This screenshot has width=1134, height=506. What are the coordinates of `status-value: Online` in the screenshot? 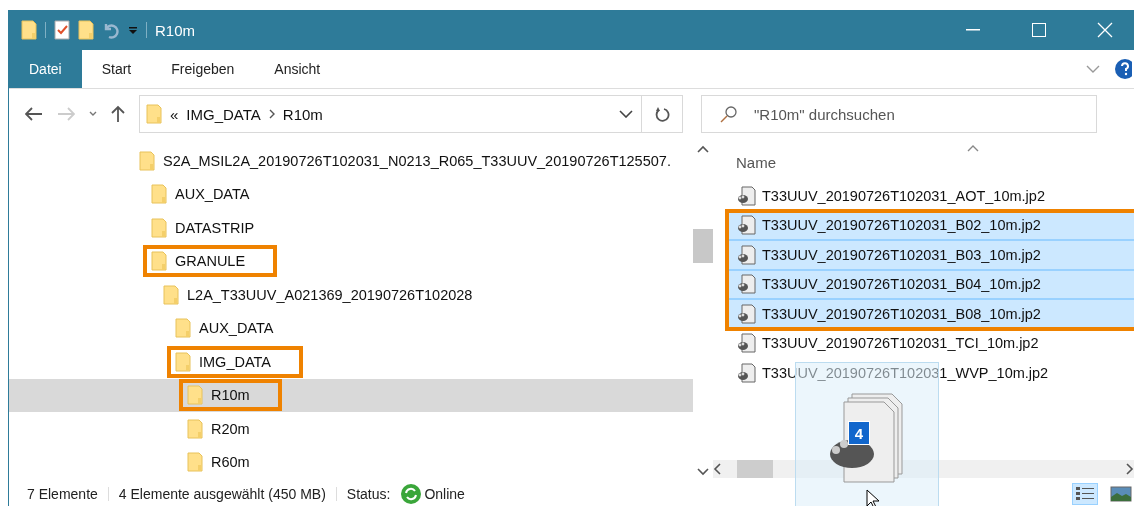 It's located at (444, 494).